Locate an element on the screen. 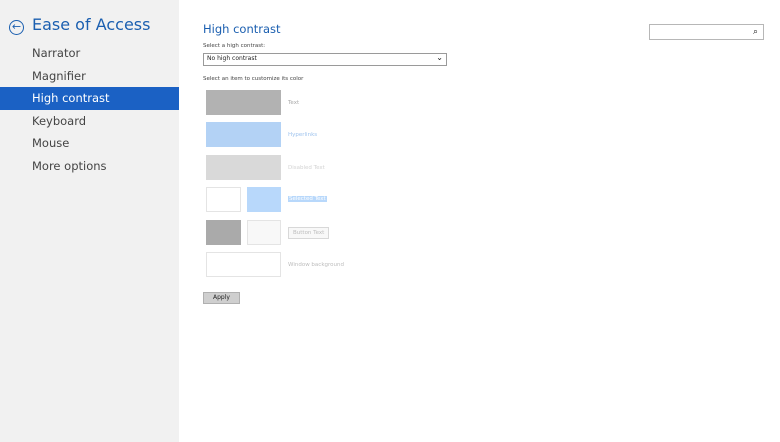  sidebar-item-high-contrast: High contrast is located at coordinates (89, 98).